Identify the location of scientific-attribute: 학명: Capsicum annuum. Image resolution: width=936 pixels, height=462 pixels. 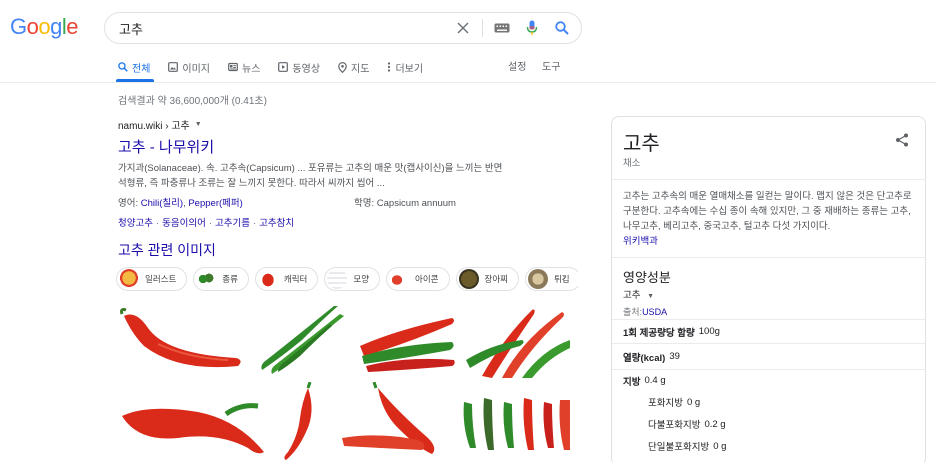
(405, 202).